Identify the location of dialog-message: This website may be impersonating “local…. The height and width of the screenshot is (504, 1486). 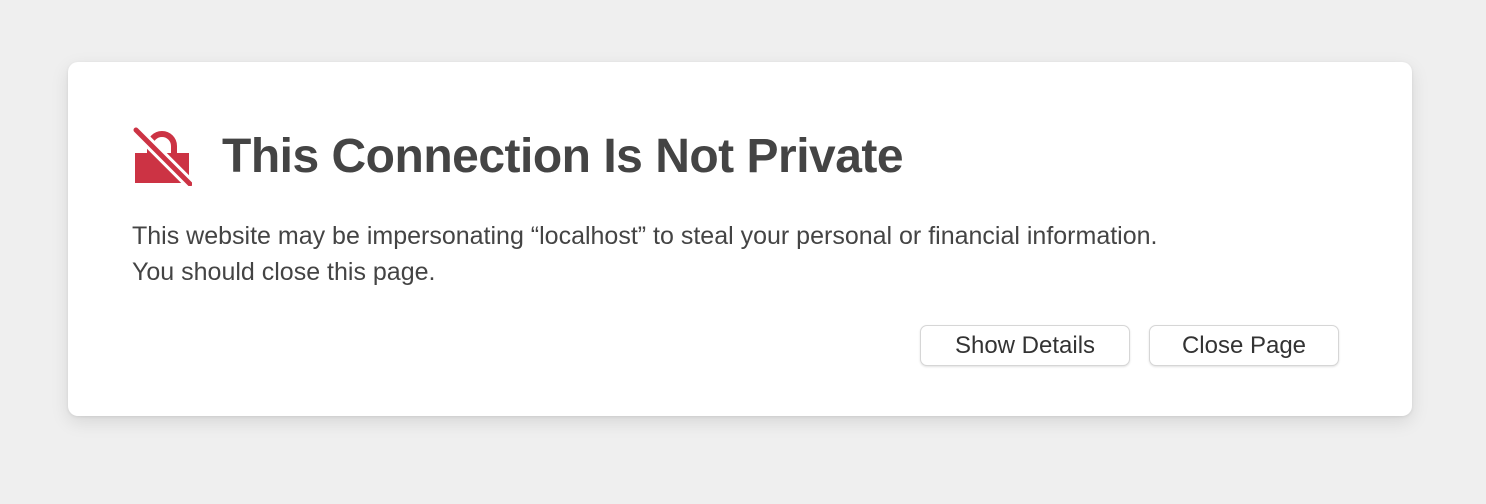
(742, 254).